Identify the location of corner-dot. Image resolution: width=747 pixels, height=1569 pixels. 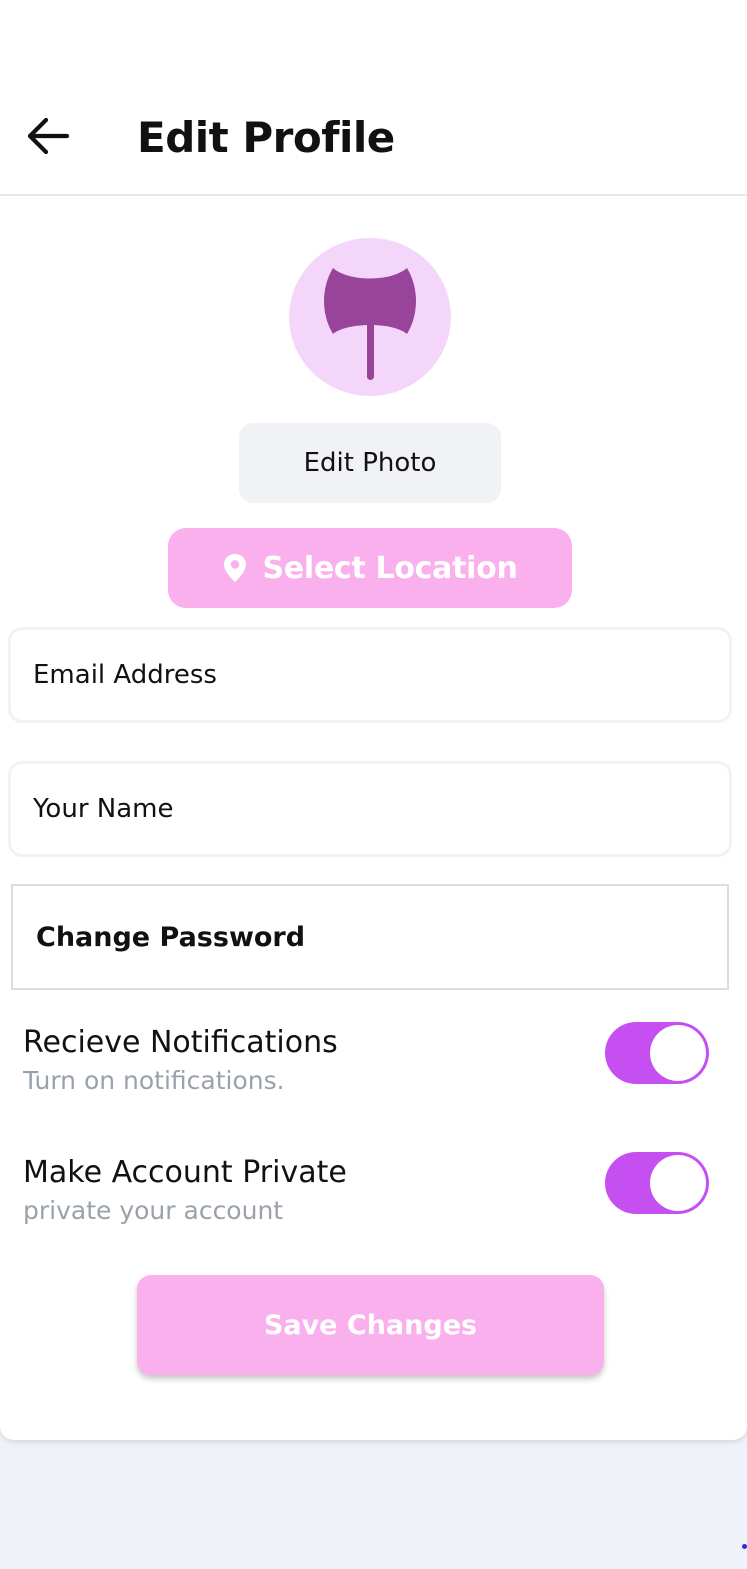
(744, 1546).